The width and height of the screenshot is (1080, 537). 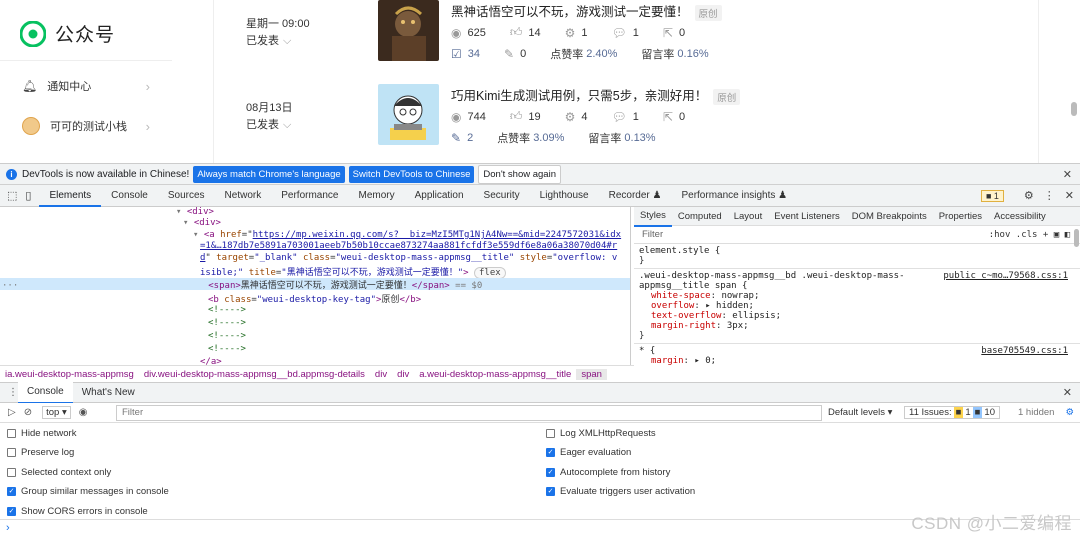 What do you see at coordinates (652, 234) in the screenshot?
I see `styles-filter-input: Filter` at bounding box center [652, 234].